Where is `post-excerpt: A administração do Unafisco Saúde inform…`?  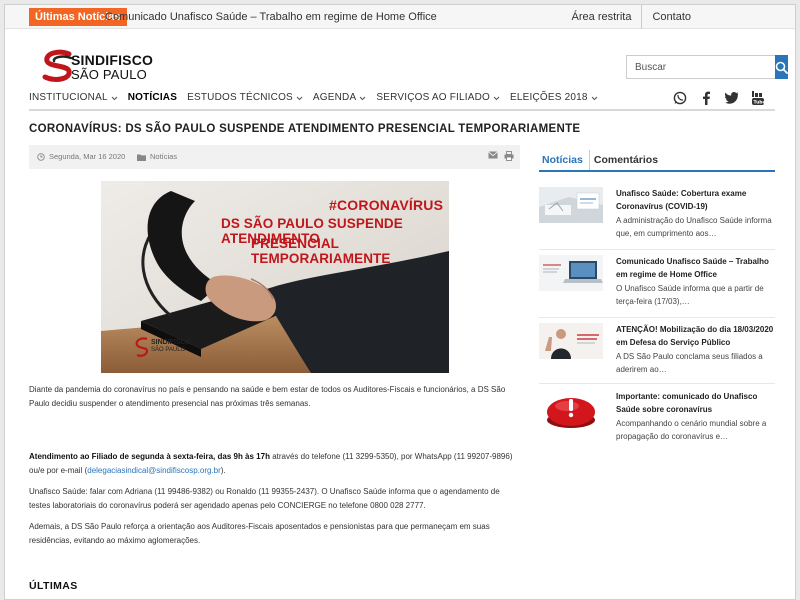 post-excerpt: A administração do Unafisco Saúde inform… is located at coordinates (694, 227).